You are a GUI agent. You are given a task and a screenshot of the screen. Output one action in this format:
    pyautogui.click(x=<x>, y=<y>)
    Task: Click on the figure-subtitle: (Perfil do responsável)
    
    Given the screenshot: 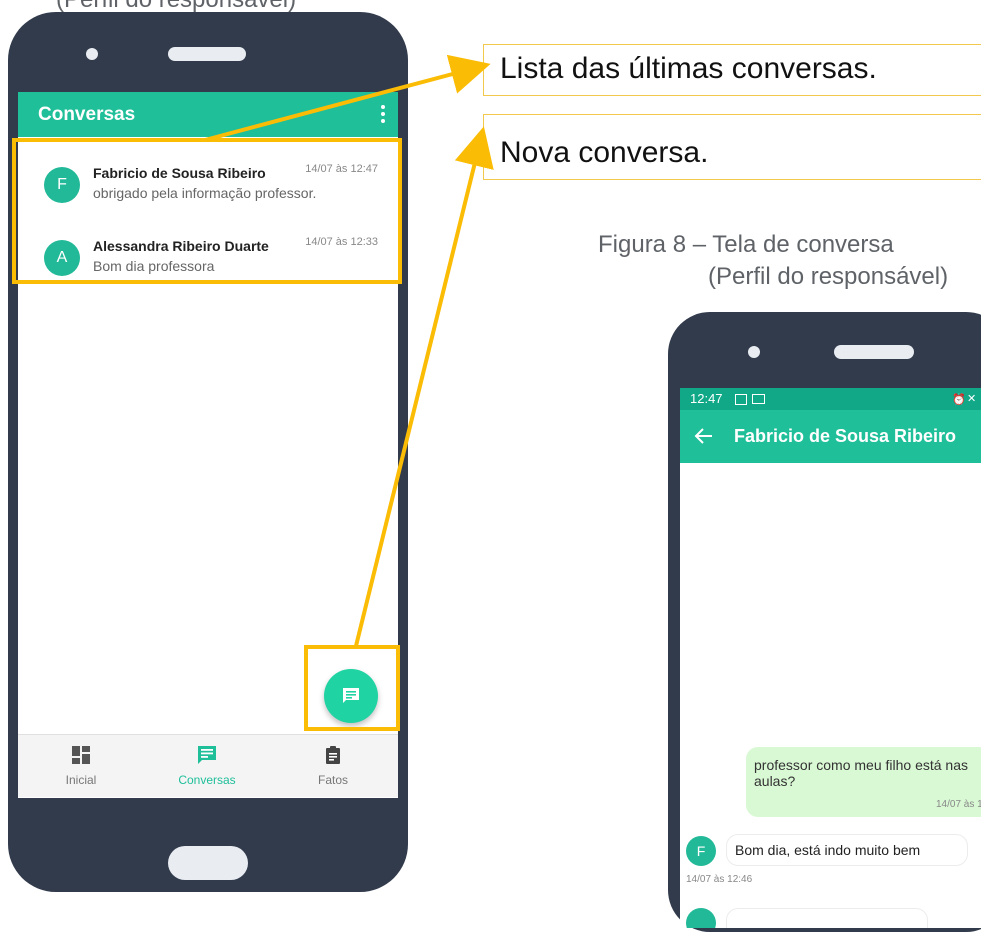 What is the action you would take?
    pyautogui.click(x=828, y=276)
    